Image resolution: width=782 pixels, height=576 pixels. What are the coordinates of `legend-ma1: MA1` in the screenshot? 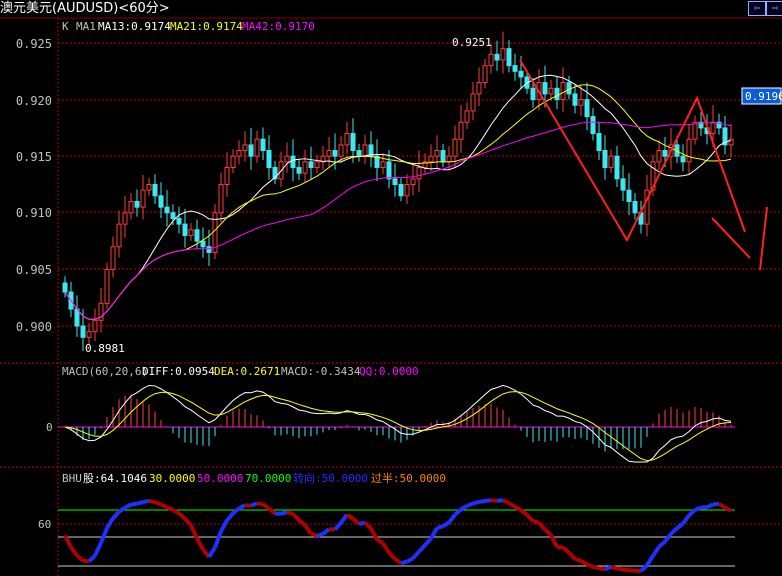 It's located at (86, 26).